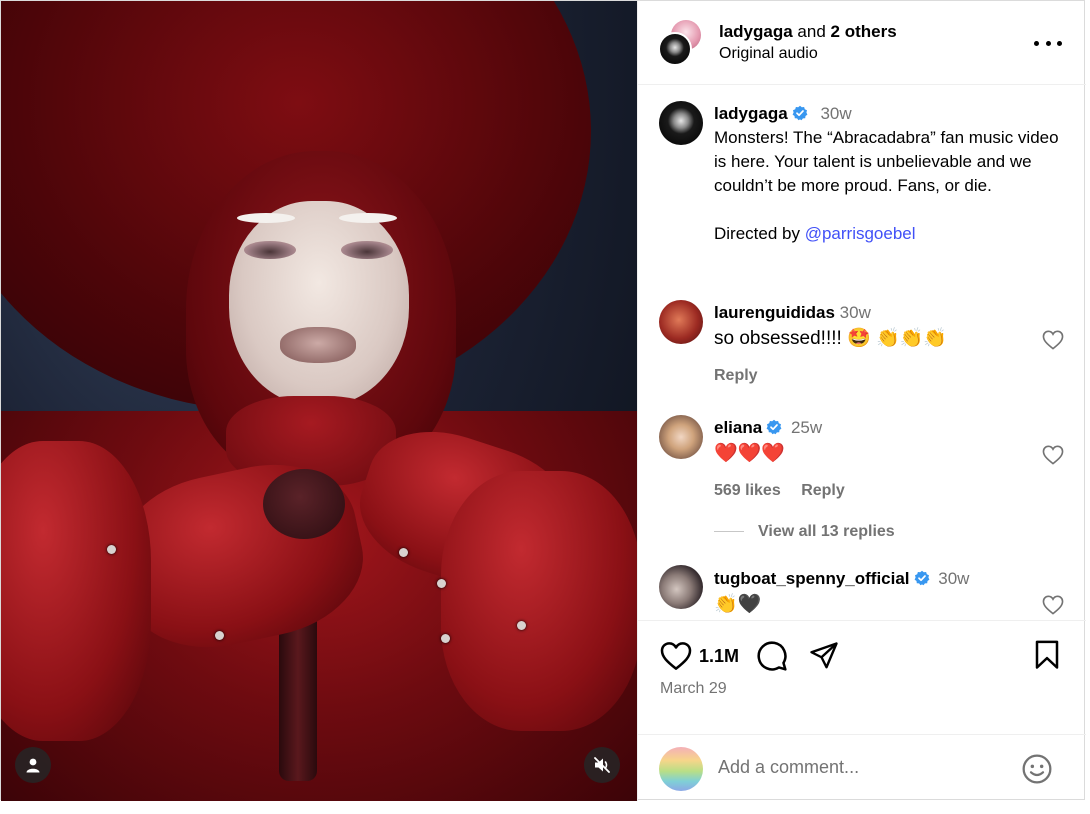 This screenshot has width=1090, height=814. I want to click on comment-input, so click(863, 767).